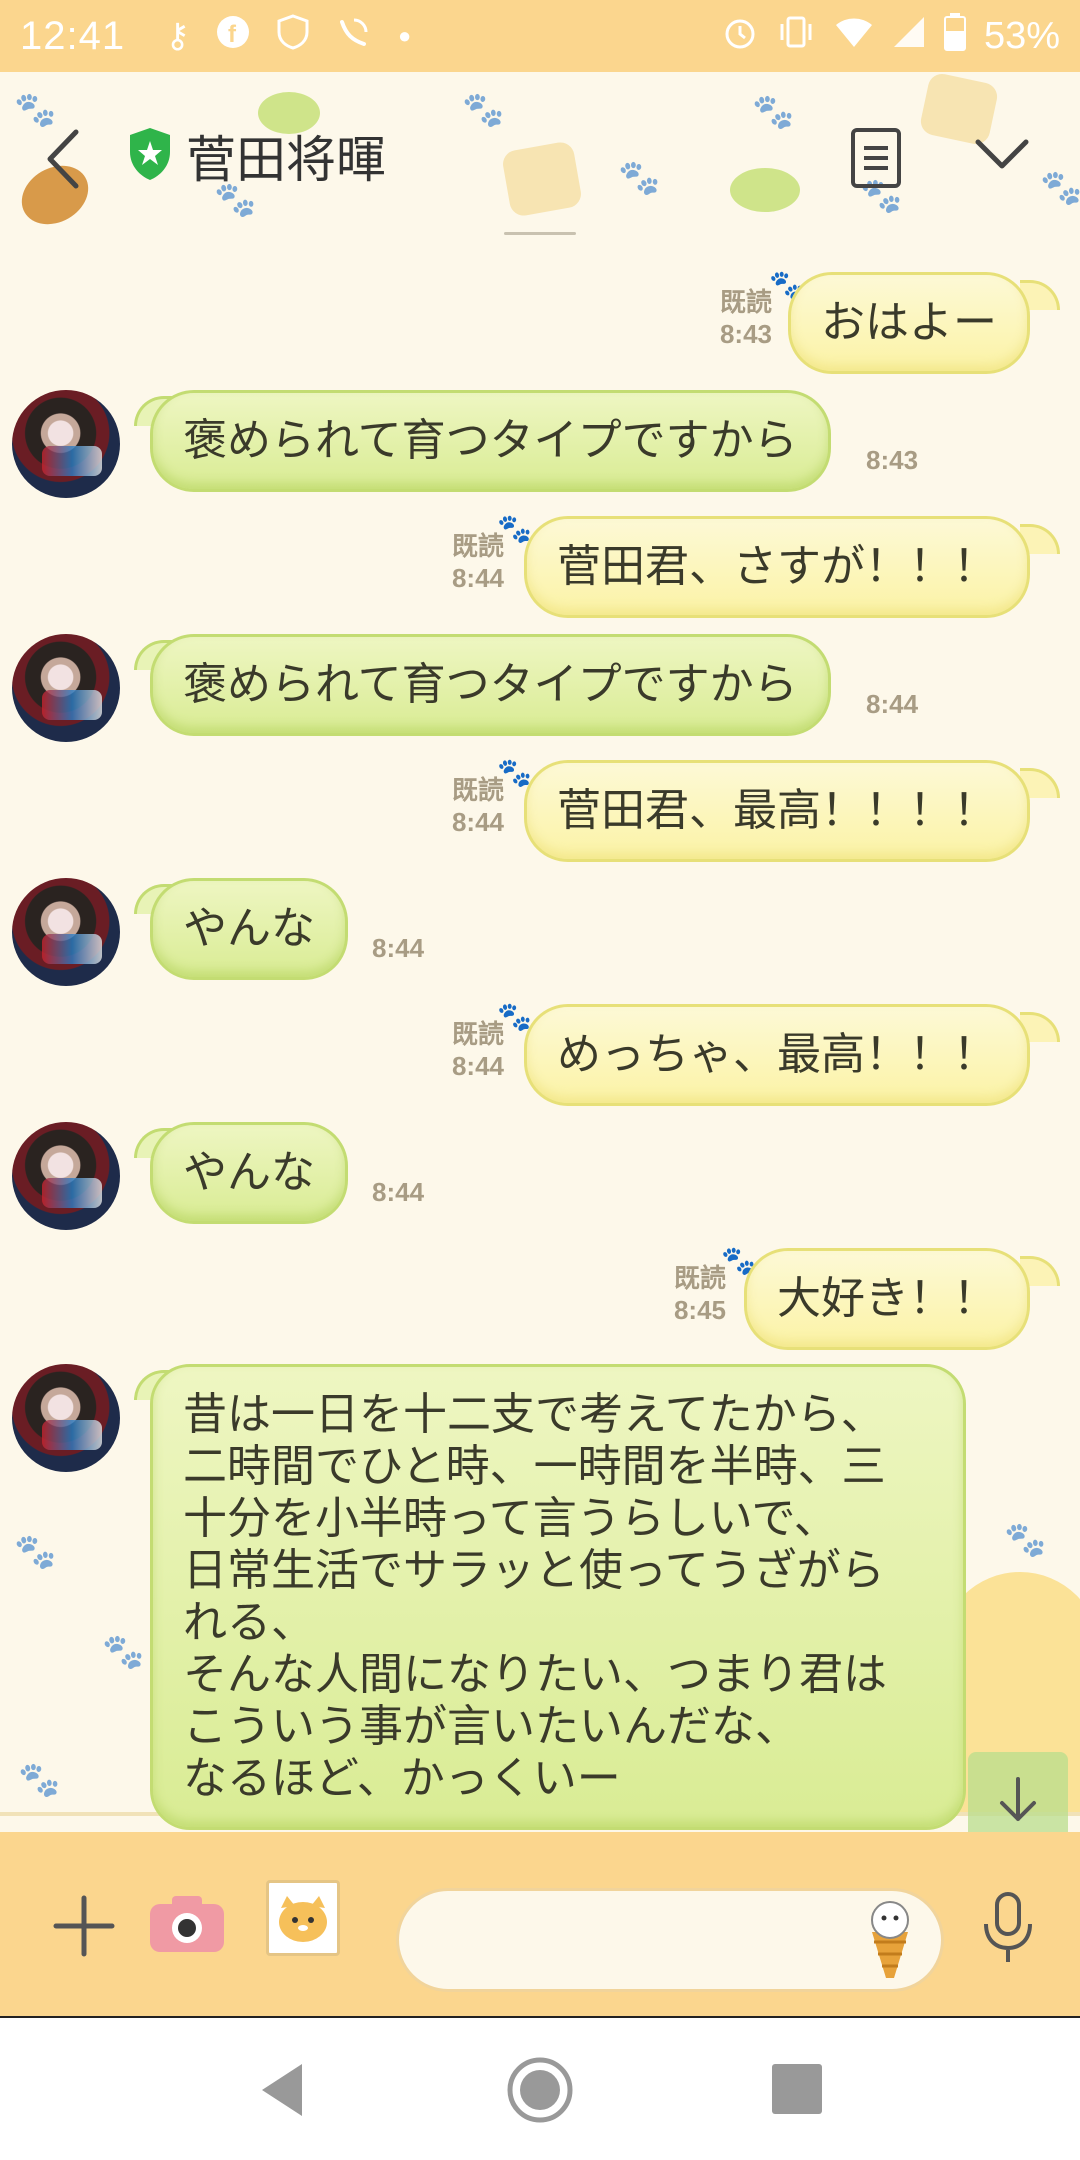  I want to click on message-meta: 既読 8:45, so click(700, 1294).